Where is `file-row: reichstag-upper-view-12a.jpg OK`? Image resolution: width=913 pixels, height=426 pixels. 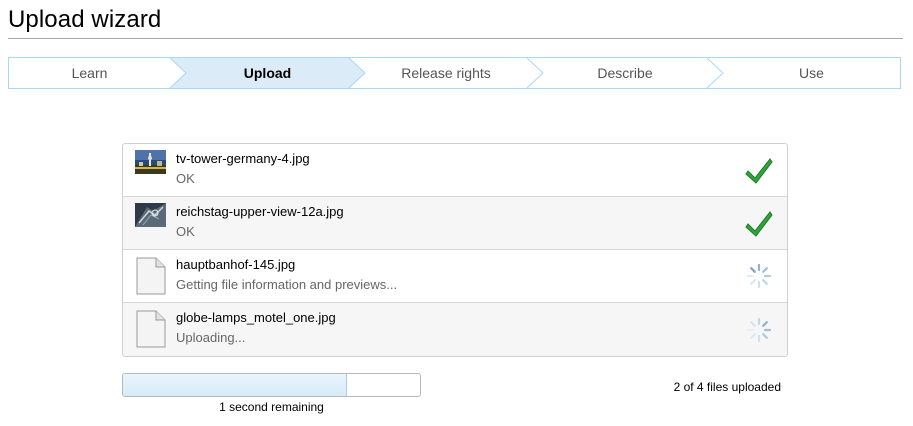
file-row: reichstag-upper-view-12a.jpg OK is located at coordinates (455, 223).